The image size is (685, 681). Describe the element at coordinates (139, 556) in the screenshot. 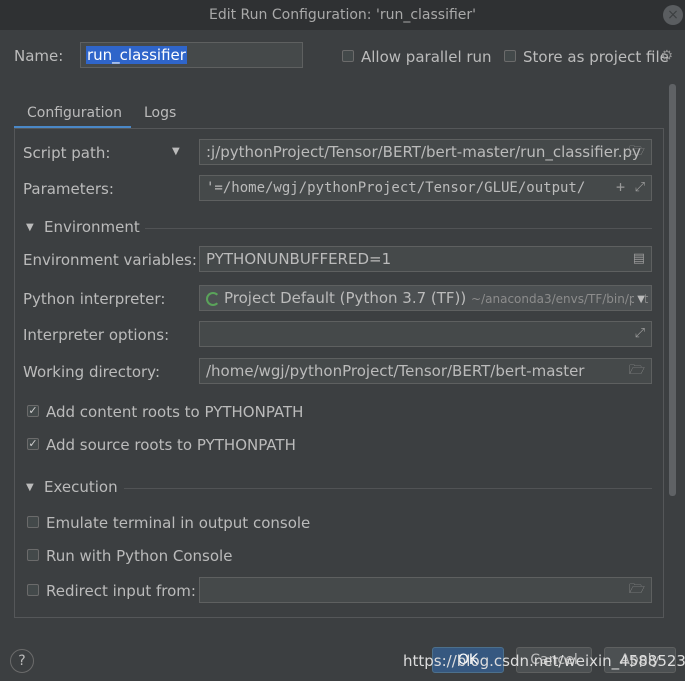

I see `python-console-label: Run with Python Console` at that location.